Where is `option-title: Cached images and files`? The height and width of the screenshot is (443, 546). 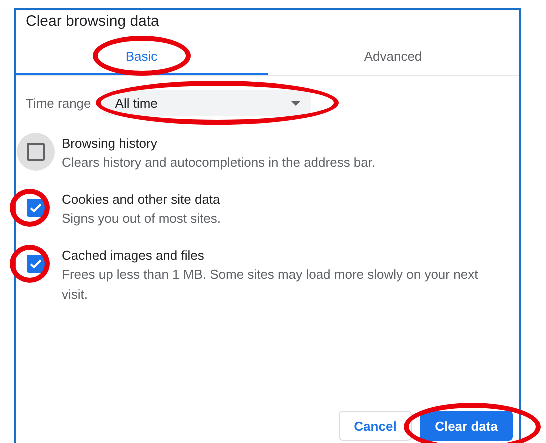 option-title: Cached images and files is located at coordinates (134, 256).